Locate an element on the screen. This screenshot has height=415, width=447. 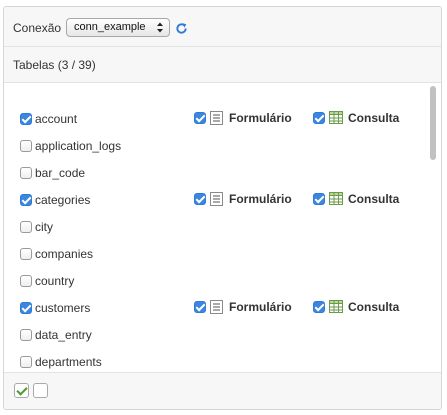
select-none-button is located at coordinates (40, 390).